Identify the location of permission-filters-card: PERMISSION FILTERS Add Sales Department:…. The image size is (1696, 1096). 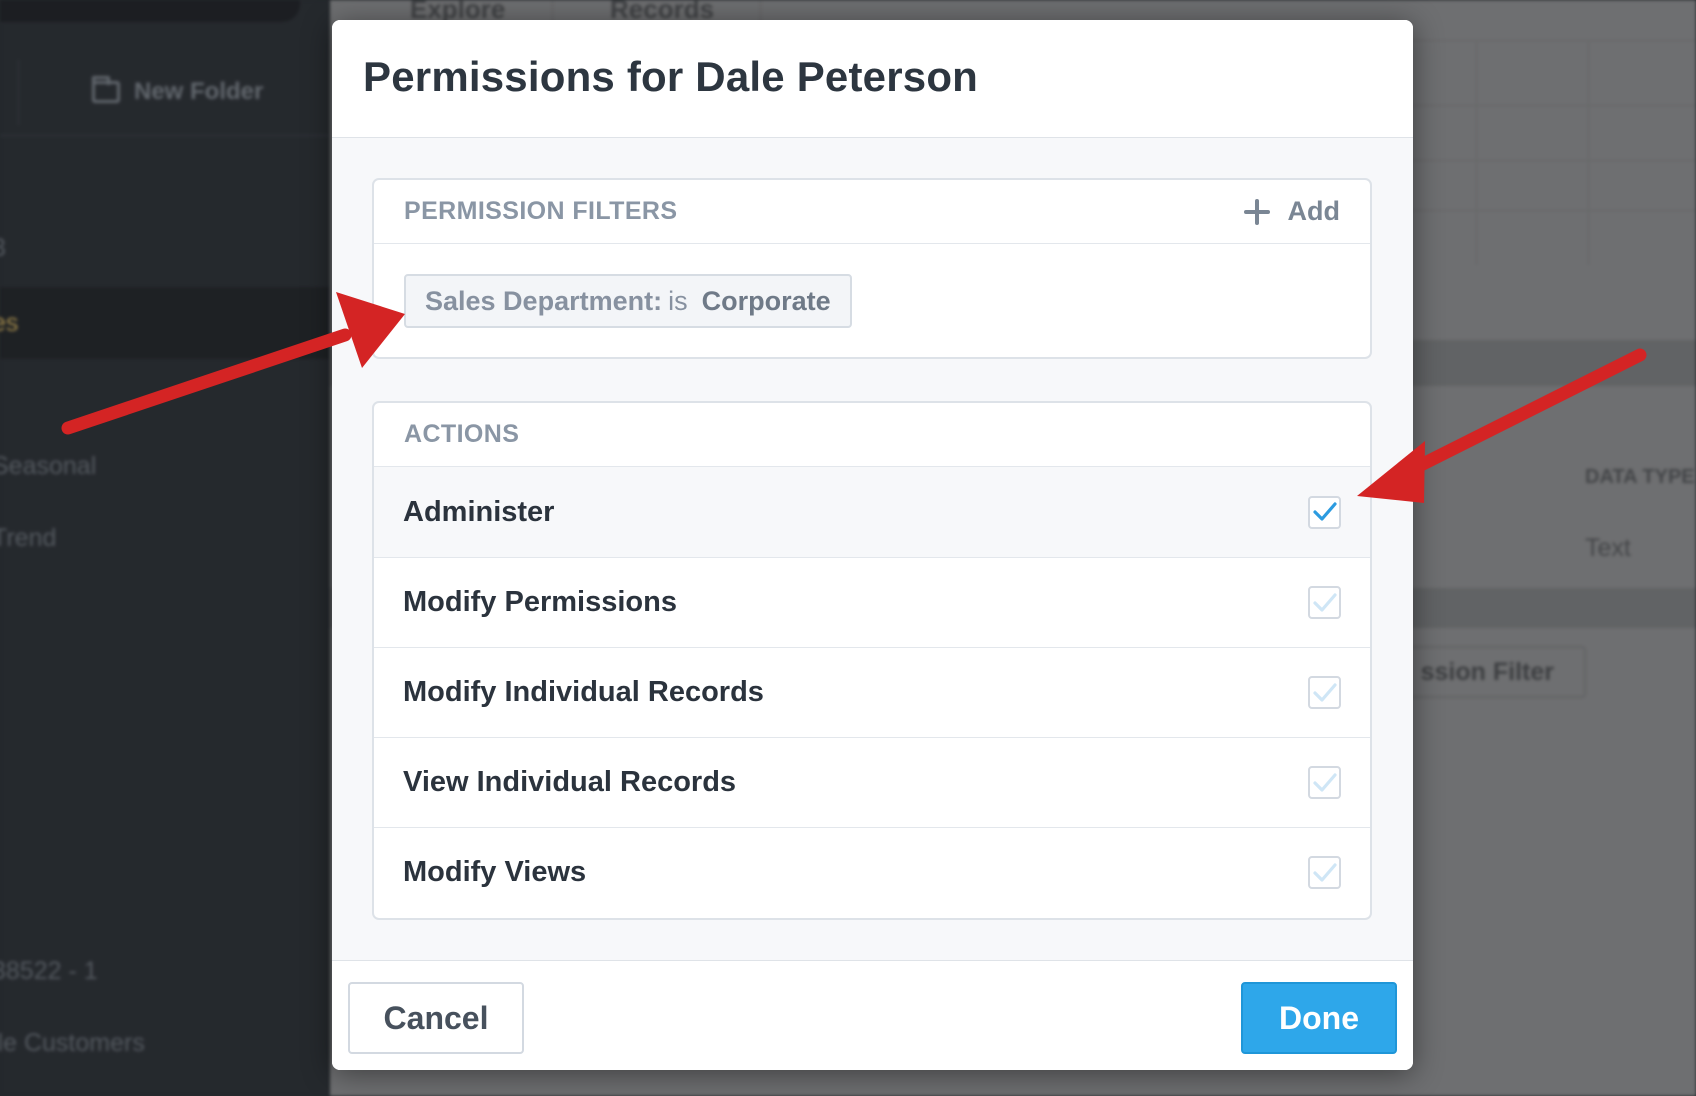
(872, 268).